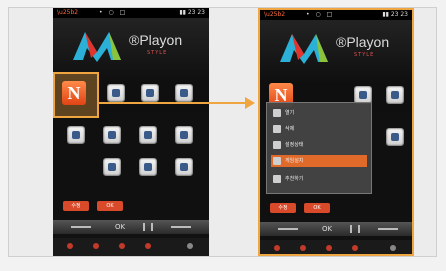 The height and width of the screenshot is (271, 446). What do you see at coordinates (319, 113) in the screenshot?
I see `context-menu-item: 열기` at bounding box center [319, 113].